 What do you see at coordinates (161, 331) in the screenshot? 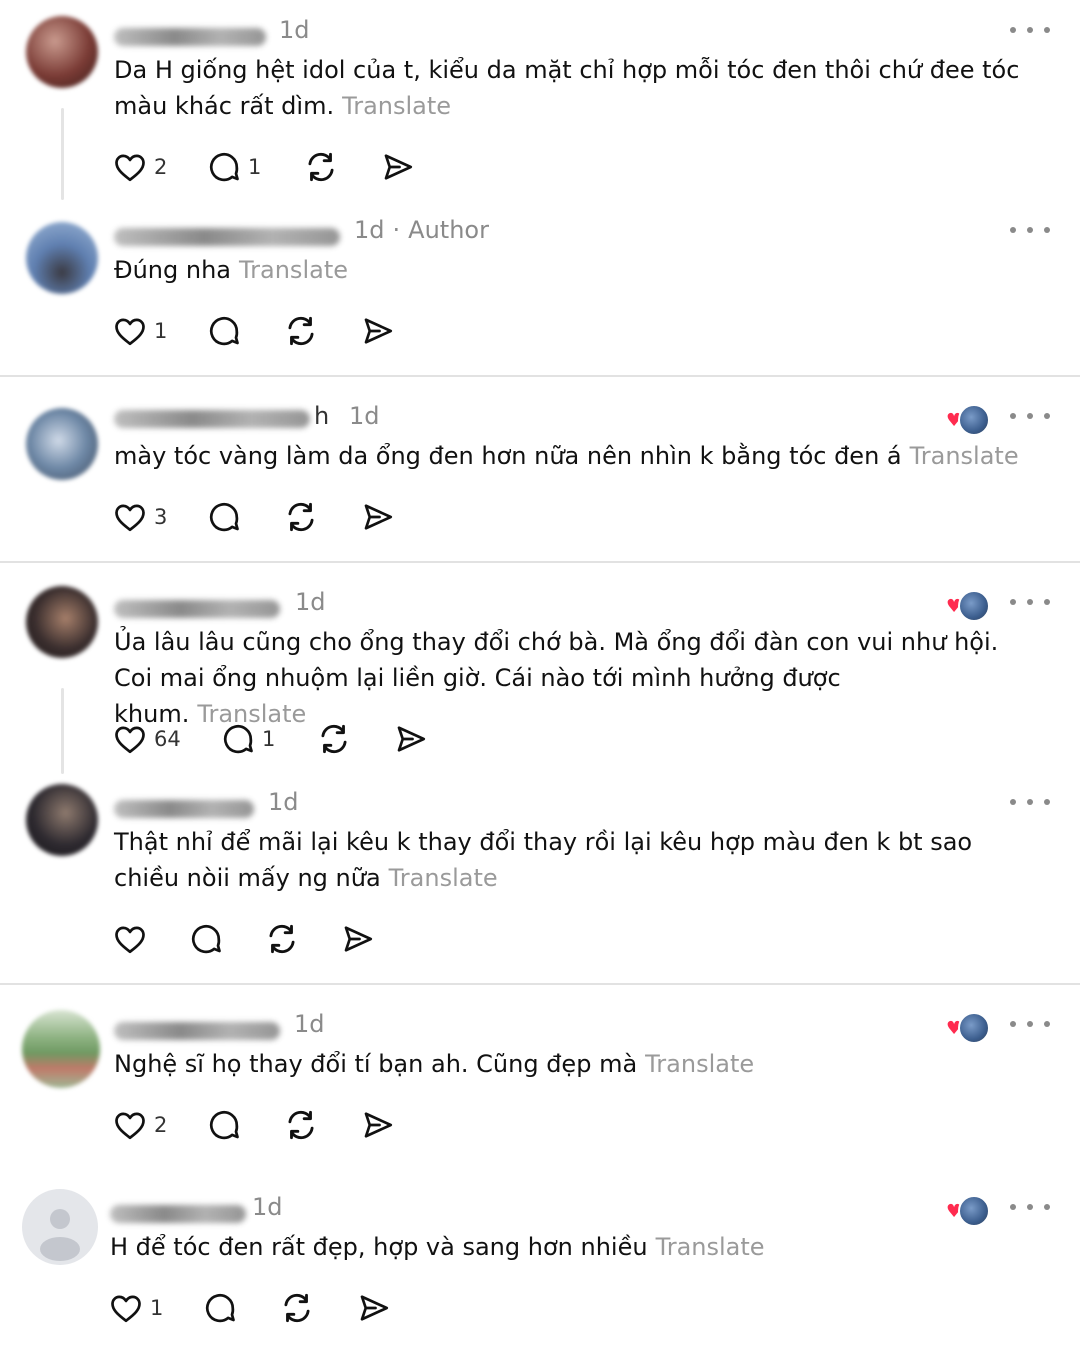
I see `like-count: 1` at bounding box center [161, 331].